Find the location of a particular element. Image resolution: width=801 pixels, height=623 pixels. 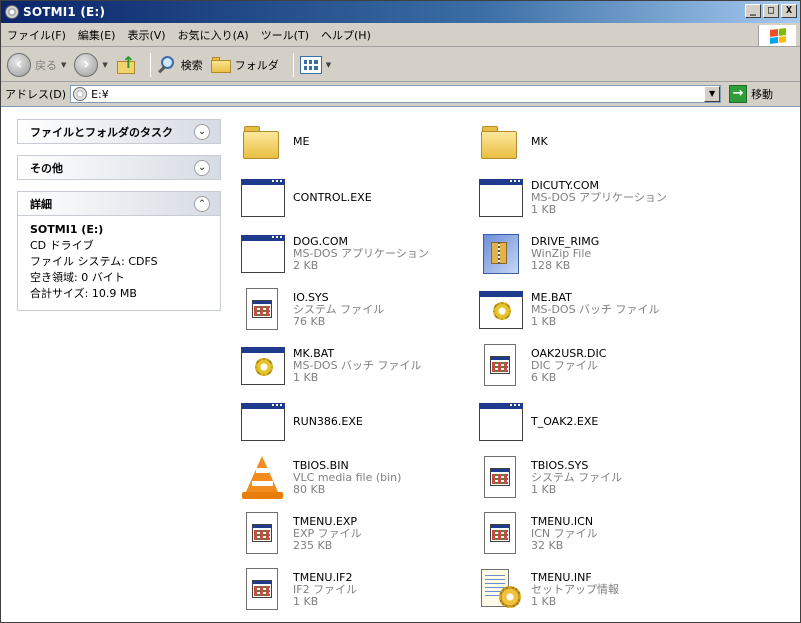

menu-help: ヘルプ(H) is located at coordinates (346, 35).